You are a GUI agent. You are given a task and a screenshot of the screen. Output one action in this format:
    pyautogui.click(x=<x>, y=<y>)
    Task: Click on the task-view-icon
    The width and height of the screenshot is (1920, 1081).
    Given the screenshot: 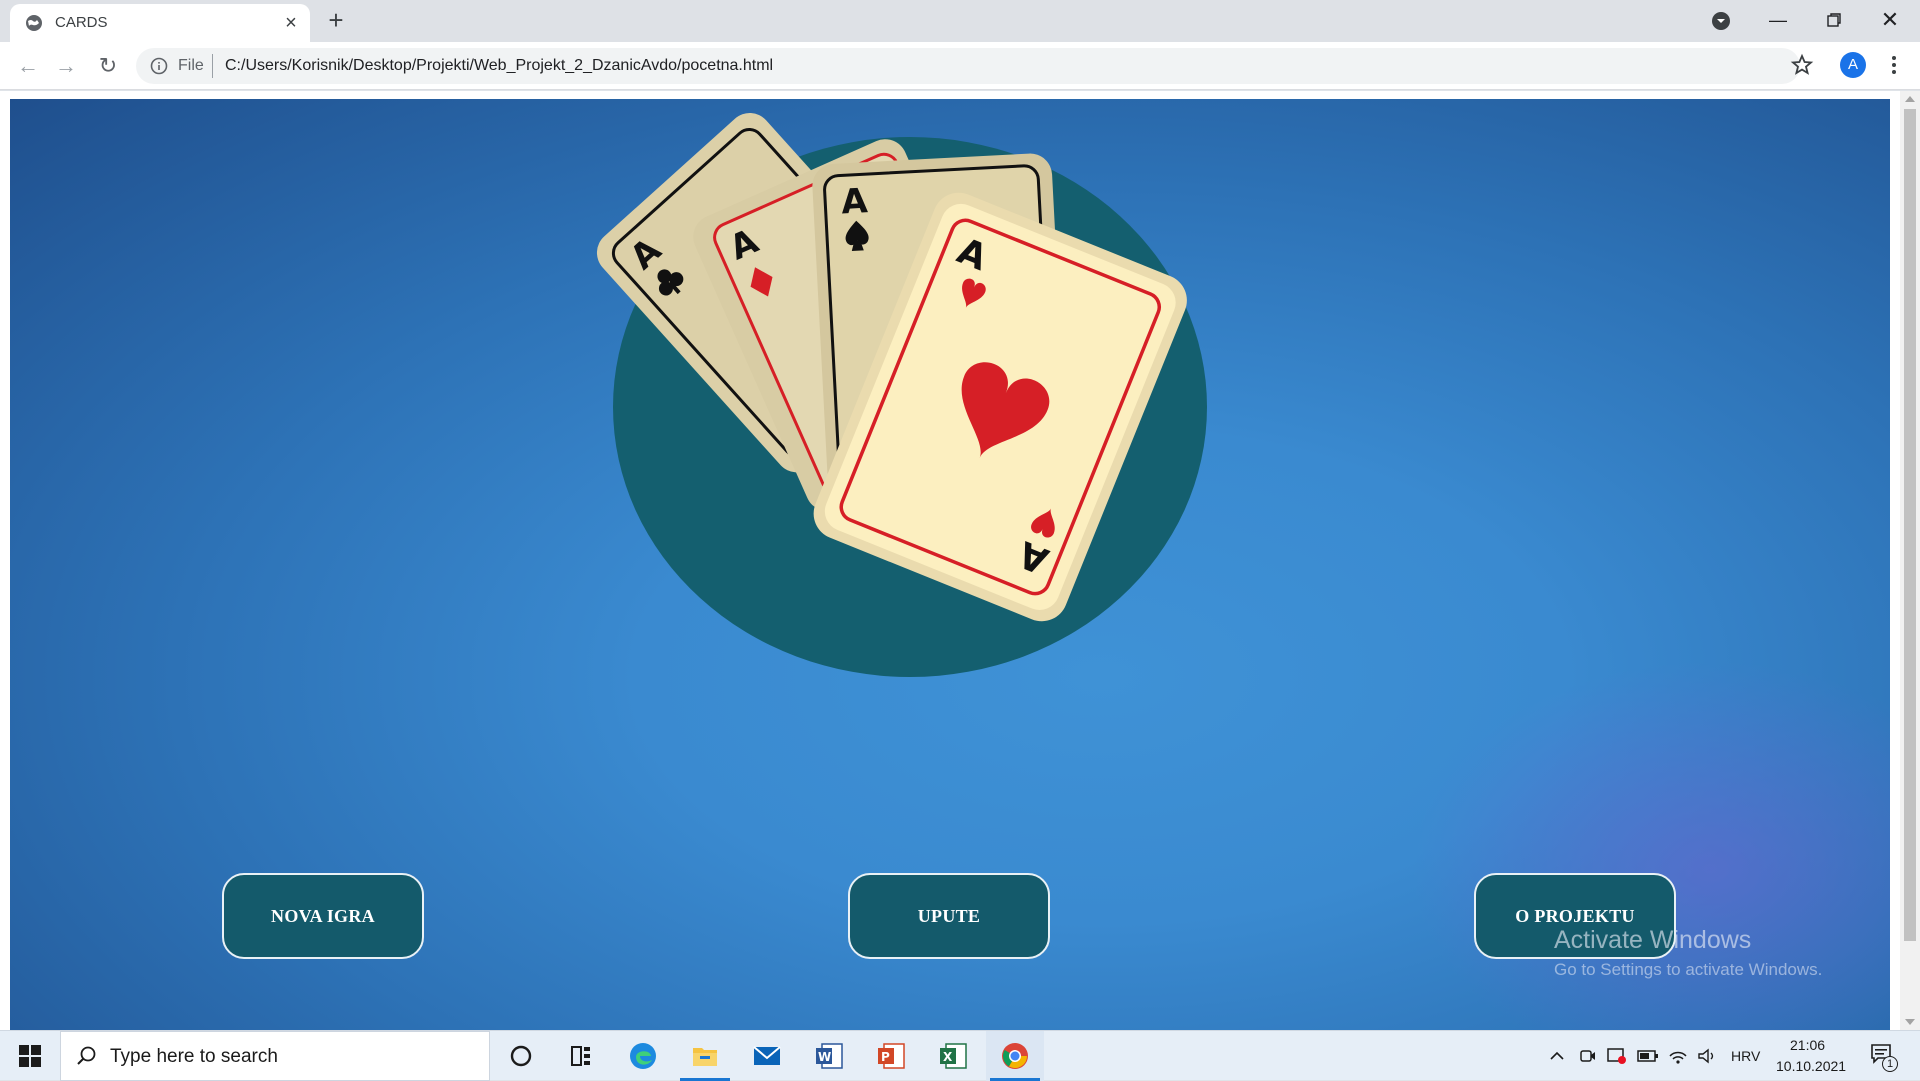 What is the action you would take?
    pyautogui.click(x=581, y=1056)
    